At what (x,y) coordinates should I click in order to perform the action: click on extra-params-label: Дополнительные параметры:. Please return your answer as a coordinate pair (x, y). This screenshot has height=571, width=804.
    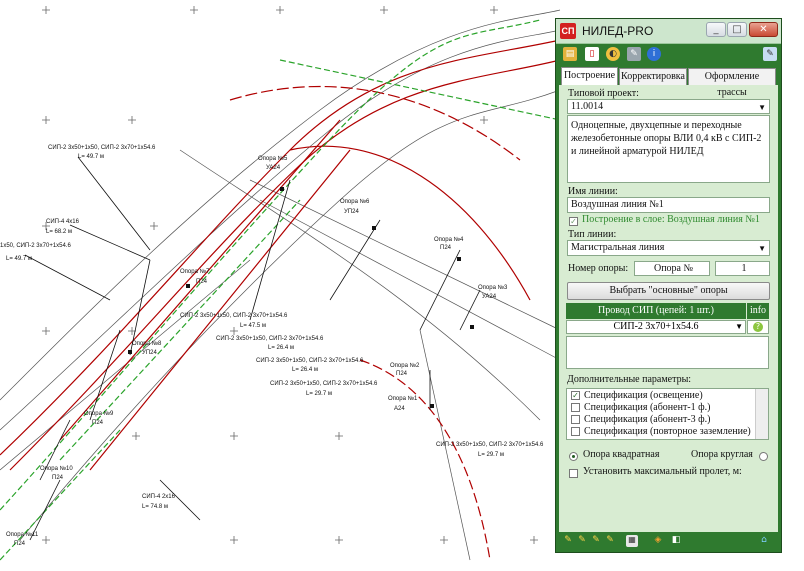
    Looking at the image, I should click on (629, 379).